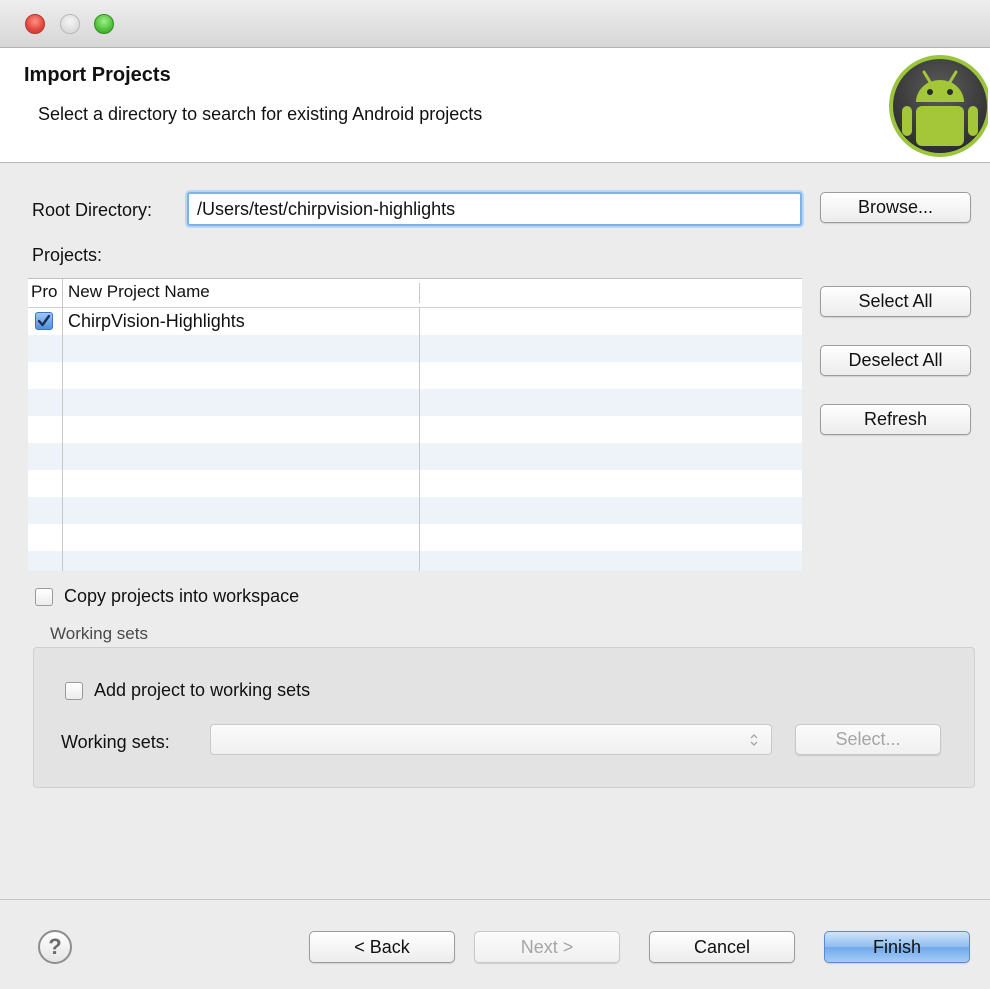  I want to click on root-directory-label: Root Directory:, so click(92, 210).